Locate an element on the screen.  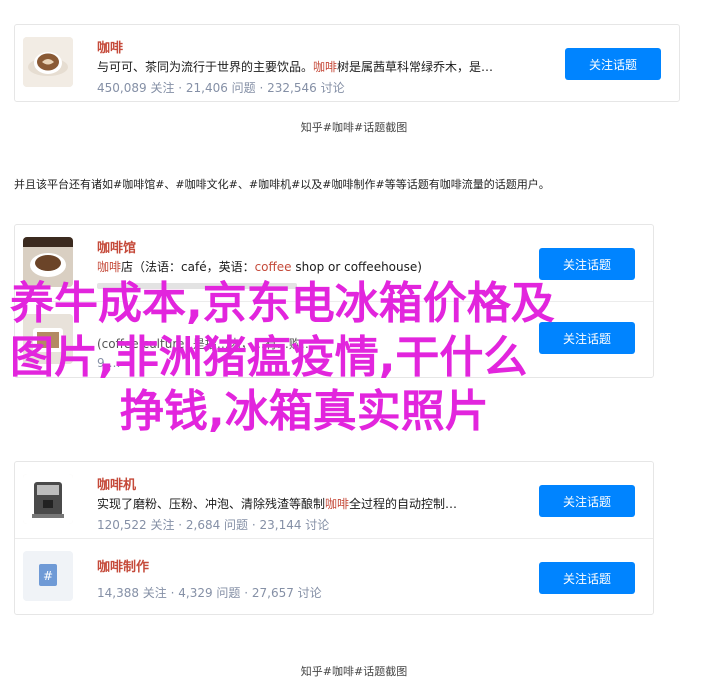
hash-topic-icon: # is located at coordinates (48, 576).